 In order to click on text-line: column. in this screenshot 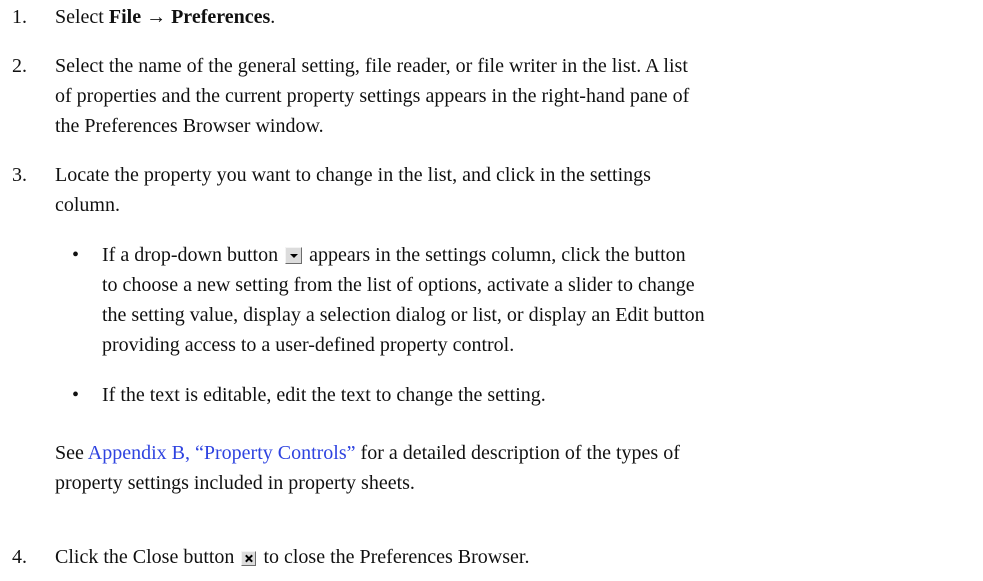, I will do `click(87, 205)`.